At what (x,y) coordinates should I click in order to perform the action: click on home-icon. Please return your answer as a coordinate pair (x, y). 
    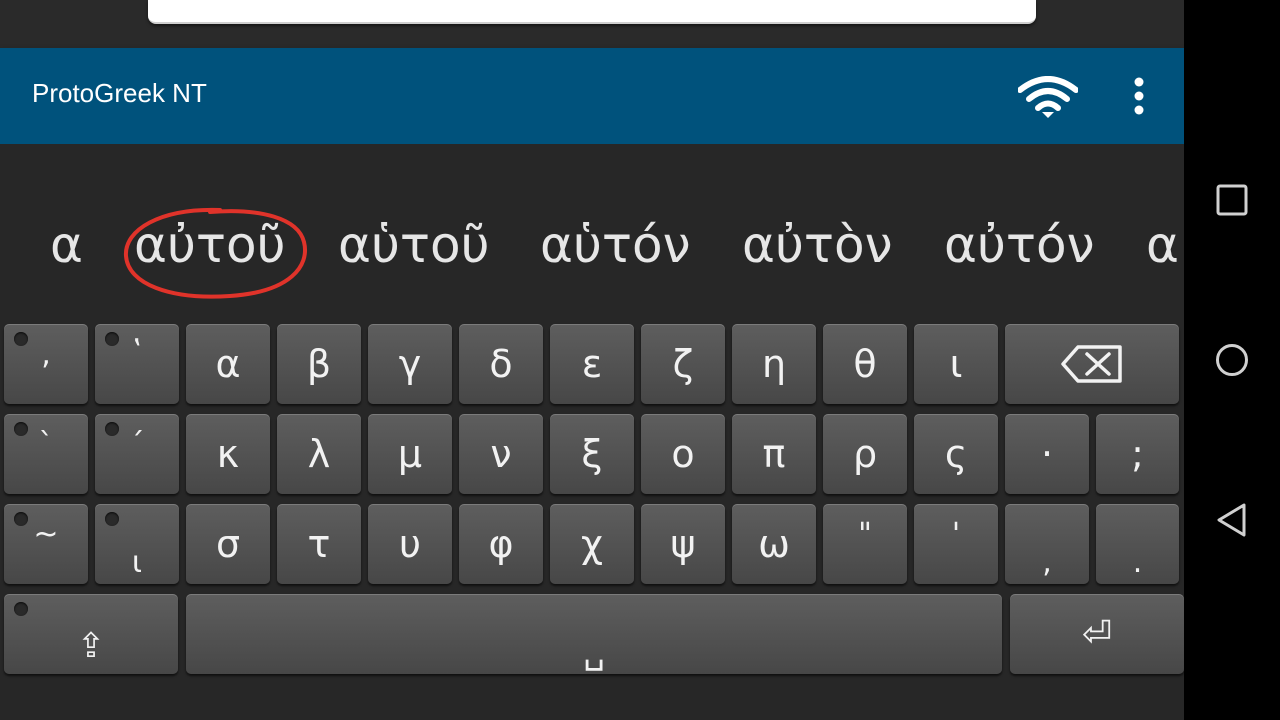
    Looking at the image, I should click on (1232, 360).